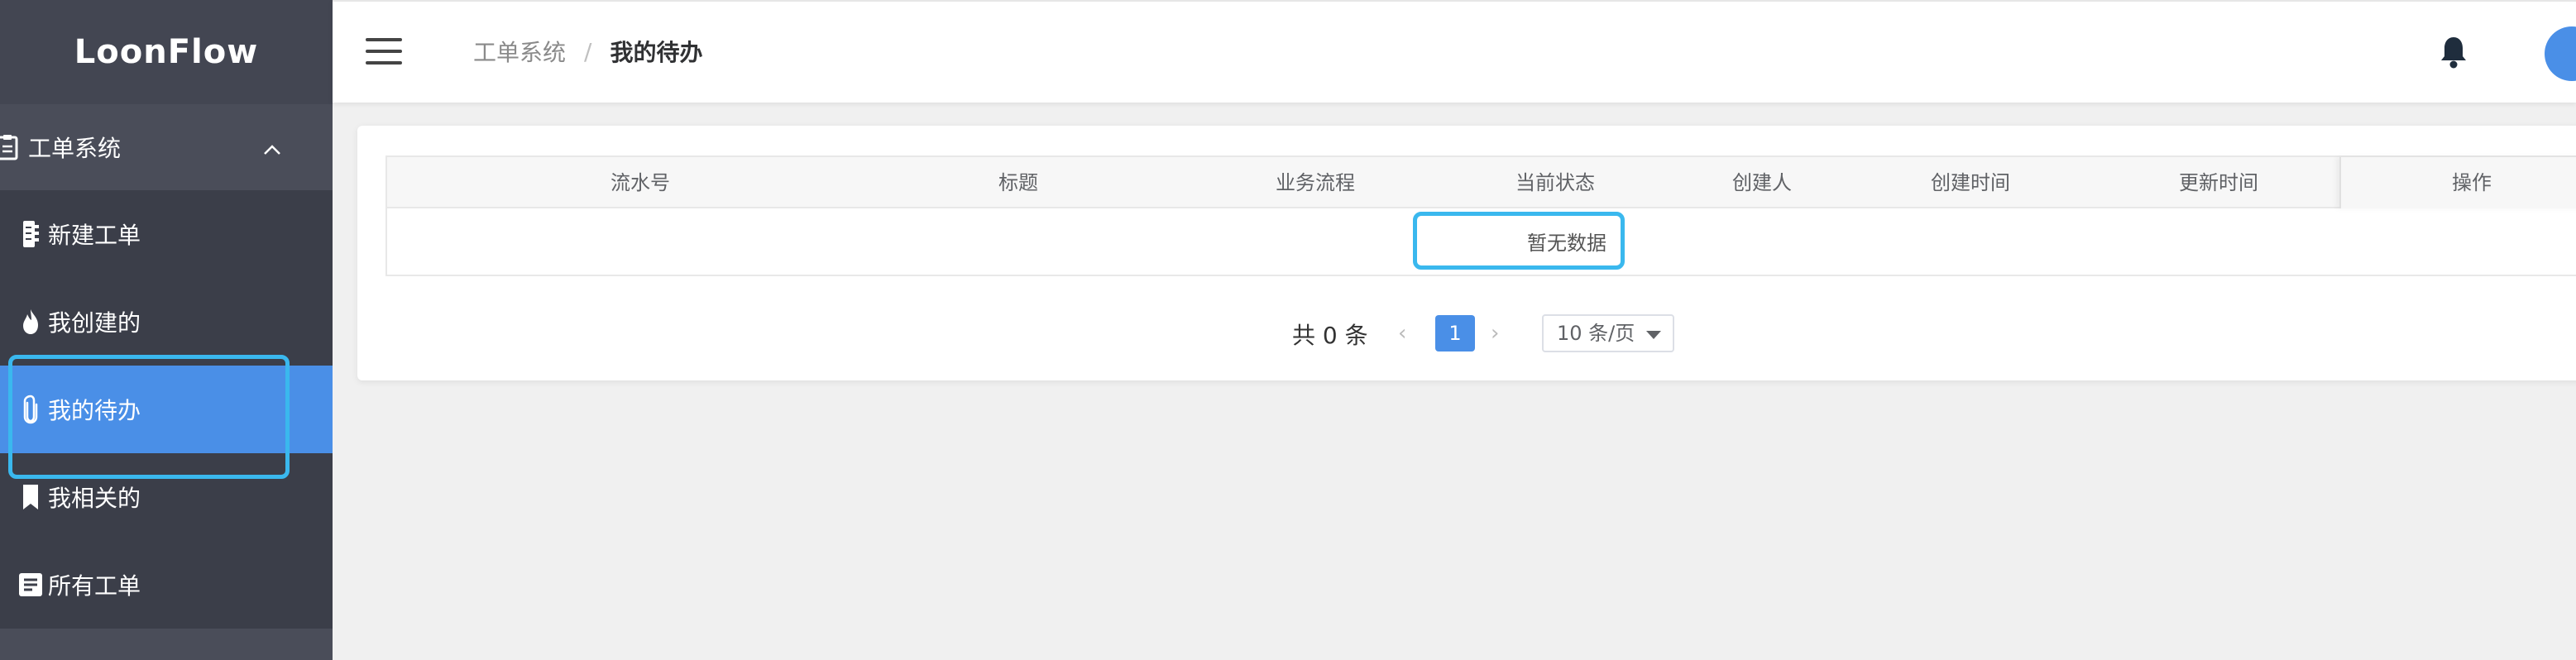 The height and width of the screenshot is (660, 2576). What do you see at coordinates (1596, 333) in the screenshot?
I see `page-size-value: 10 条/页` at bounding box center [1596, 333].